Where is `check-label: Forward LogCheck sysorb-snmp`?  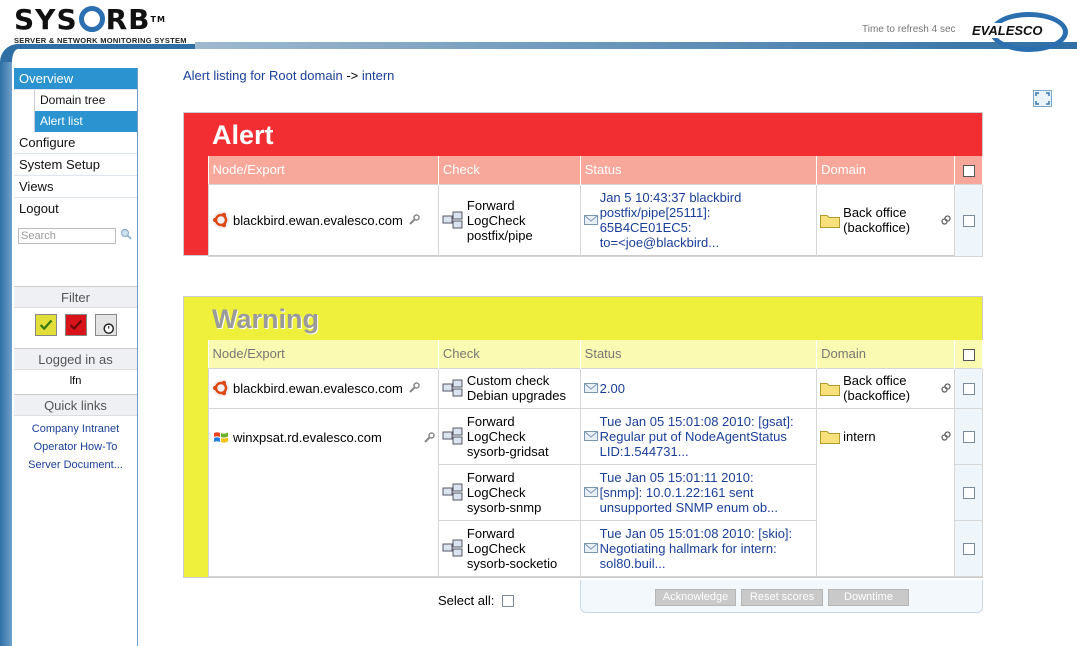
check-label: Forward LogCheck sysorb-snmp is located at coordinates (504, 492).